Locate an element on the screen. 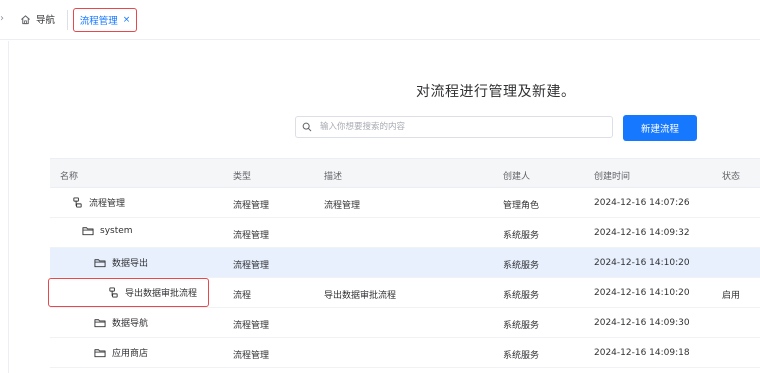 The image size is (760, 373). row-desc: 导出数据审批流程 is located at coordinates (360, 296).